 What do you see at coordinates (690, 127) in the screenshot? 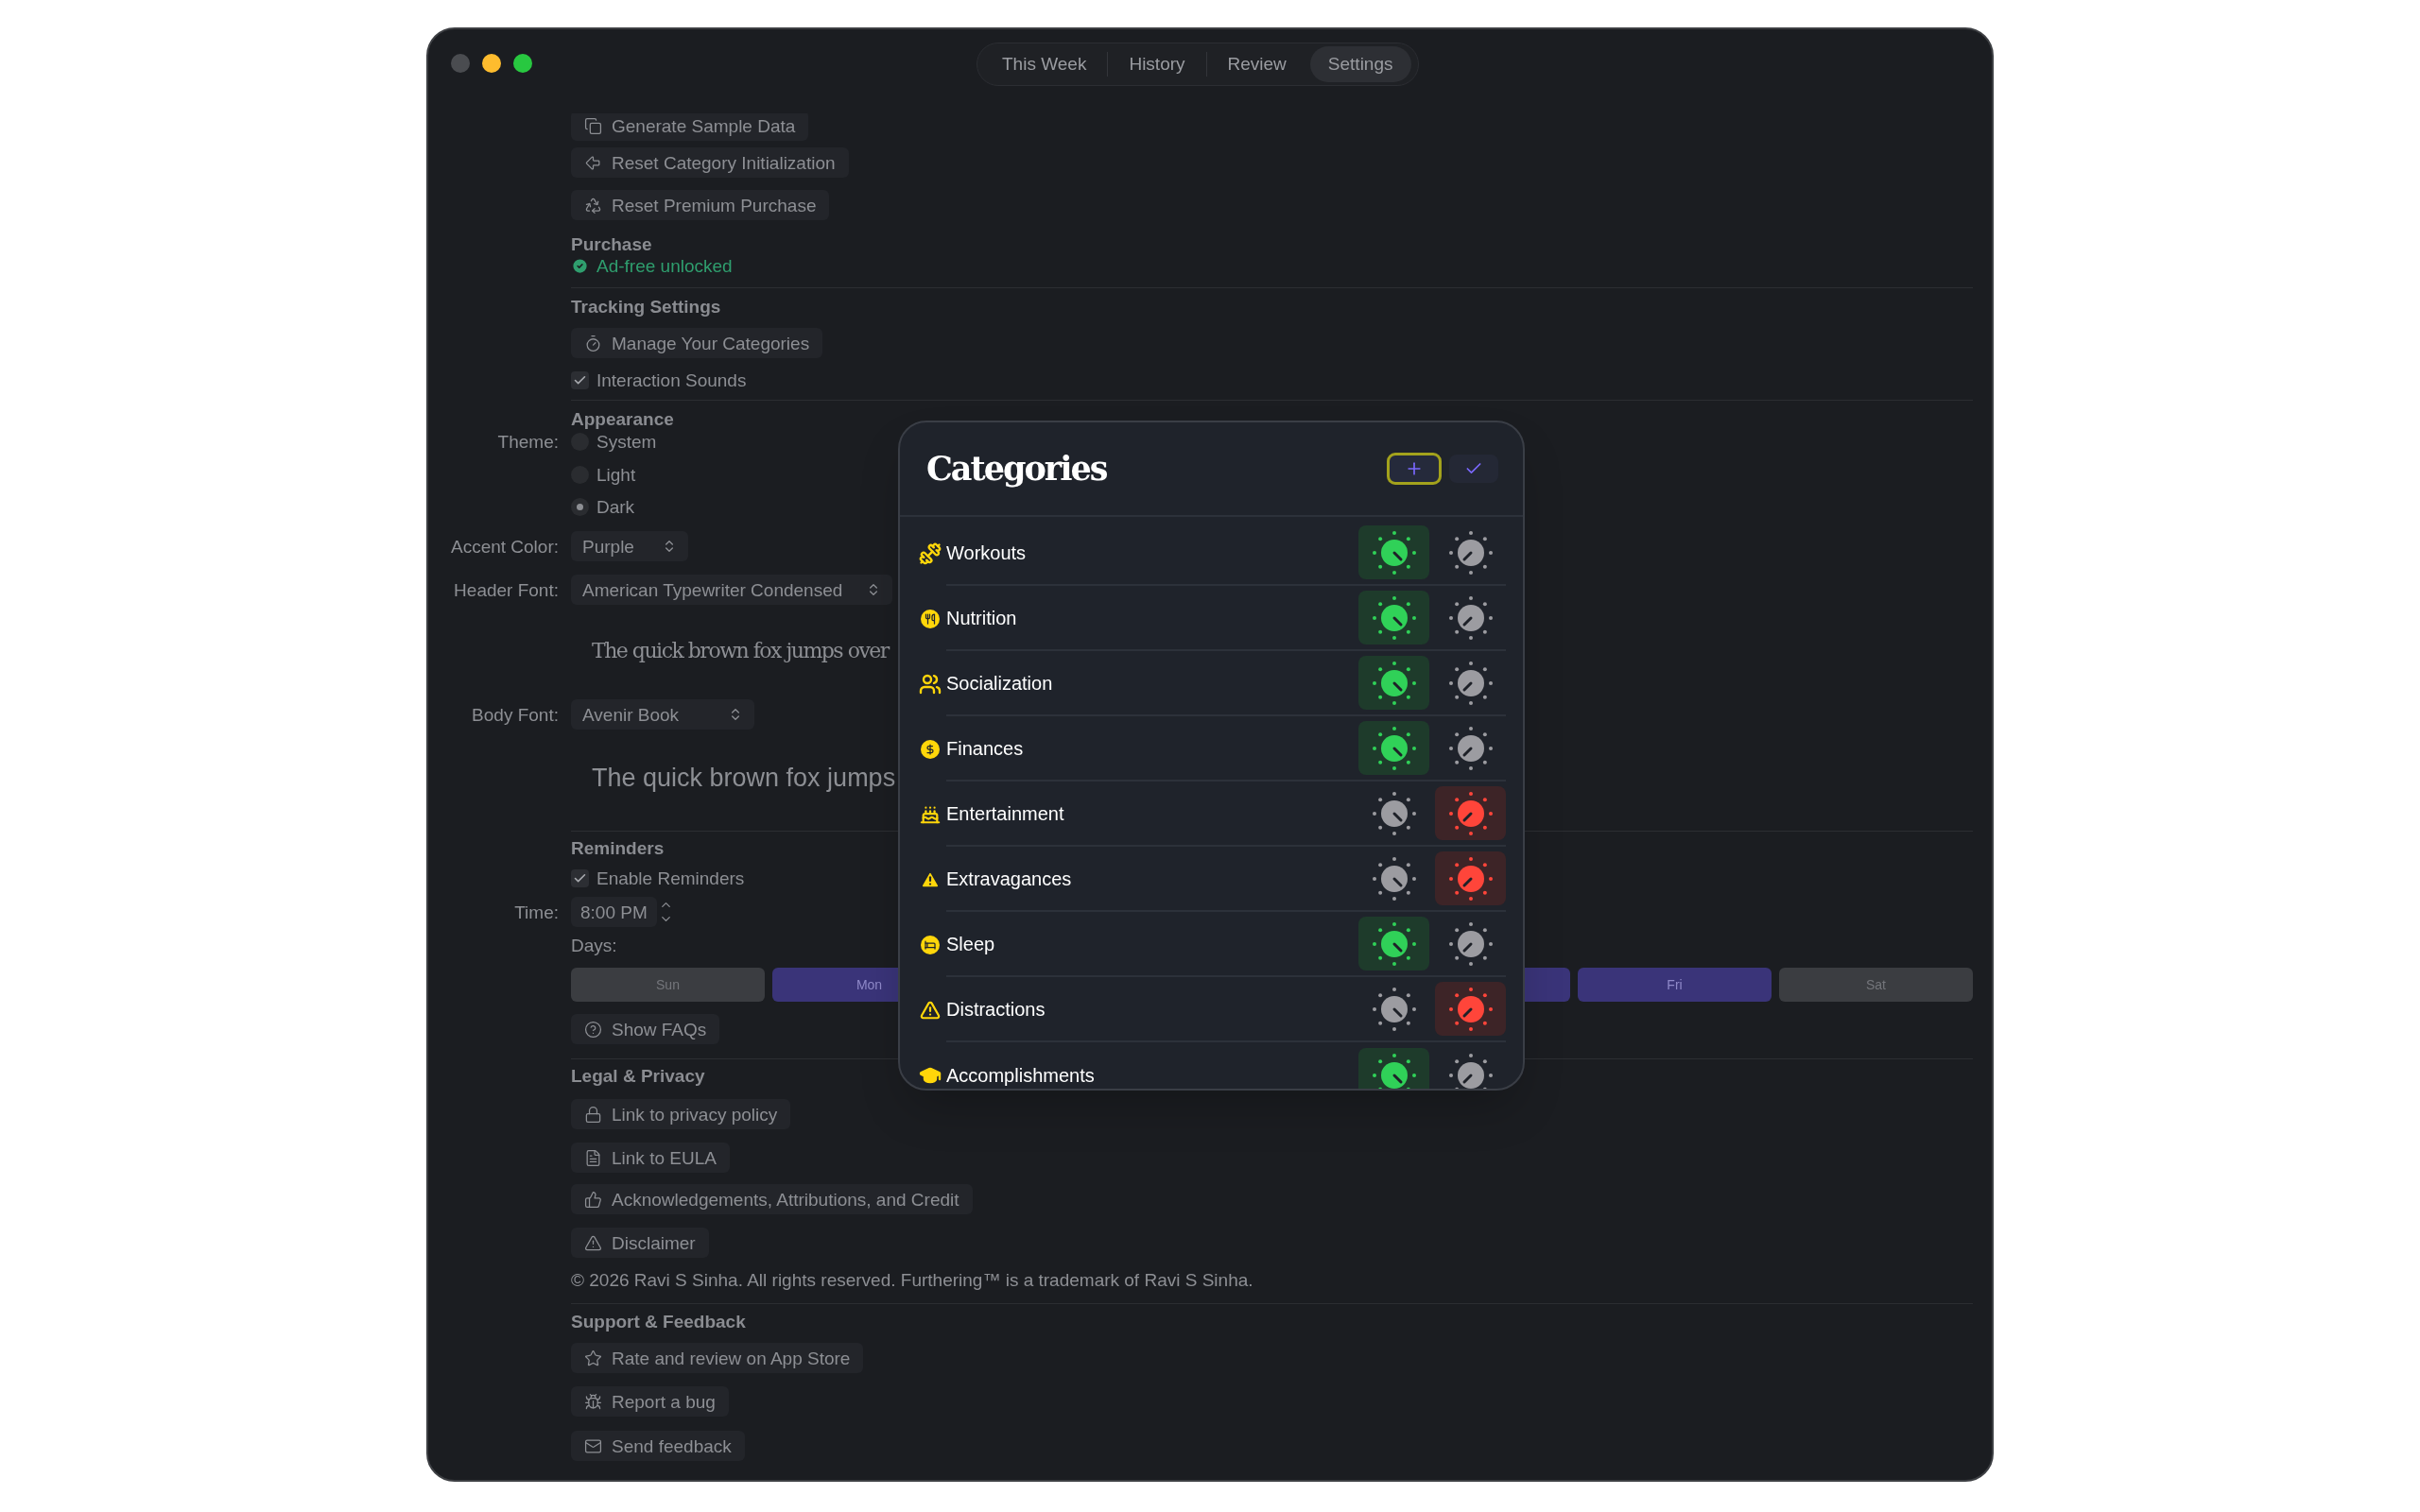
I see `settings-button: Generate Sample Data` at bounding box center [690, 127].